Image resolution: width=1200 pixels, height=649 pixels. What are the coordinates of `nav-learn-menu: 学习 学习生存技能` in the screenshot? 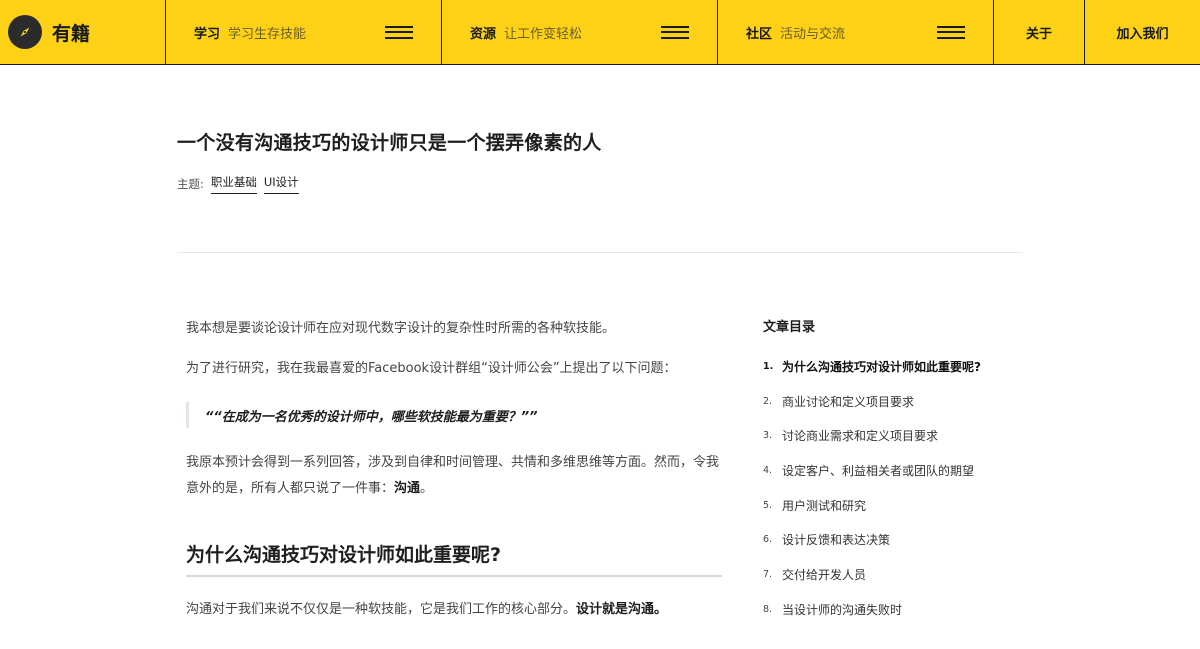 It's located at (304, 32).